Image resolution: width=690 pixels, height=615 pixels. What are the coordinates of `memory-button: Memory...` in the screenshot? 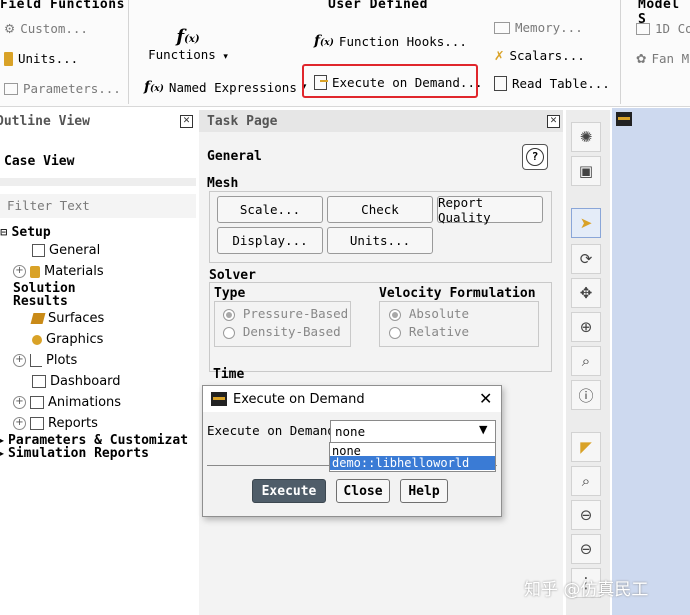 It's located at (538, 27).